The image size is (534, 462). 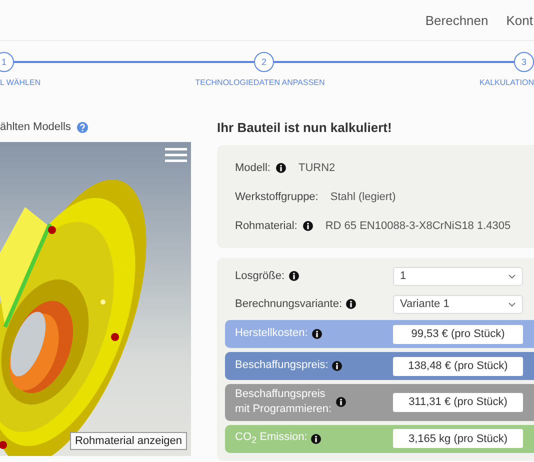 I want to click on nav-link: Kont, so click(x=519, y=20).